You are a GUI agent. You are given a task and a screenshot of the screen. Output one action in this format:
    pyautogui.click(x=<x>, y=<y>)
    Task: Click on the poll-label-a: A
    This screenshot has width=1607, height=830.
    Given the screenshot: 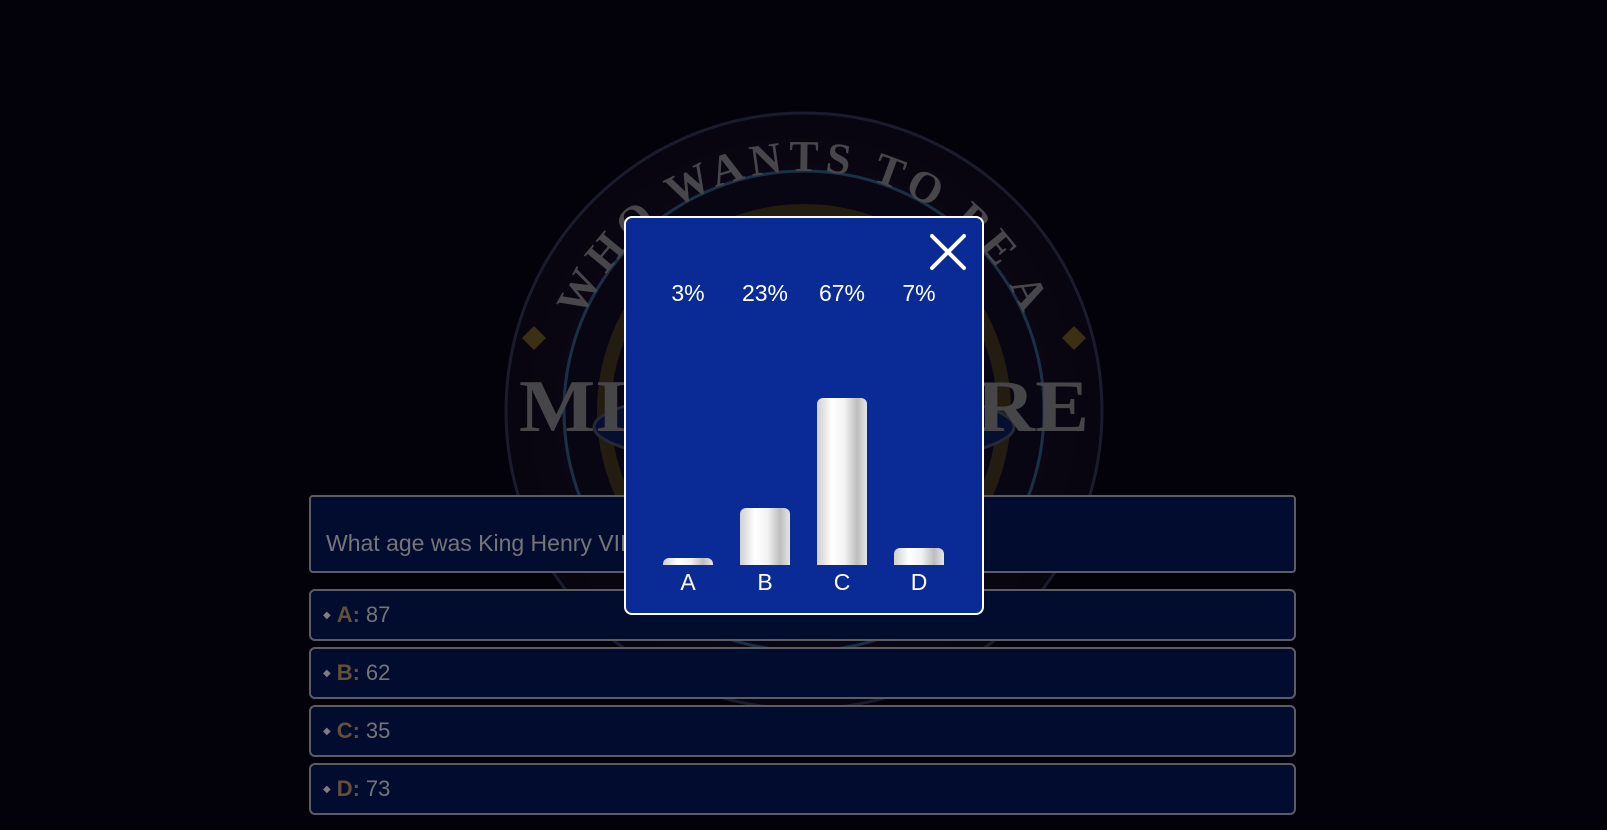 What is the action you would take?
    pyautogui.click(x=688, y=582)
    